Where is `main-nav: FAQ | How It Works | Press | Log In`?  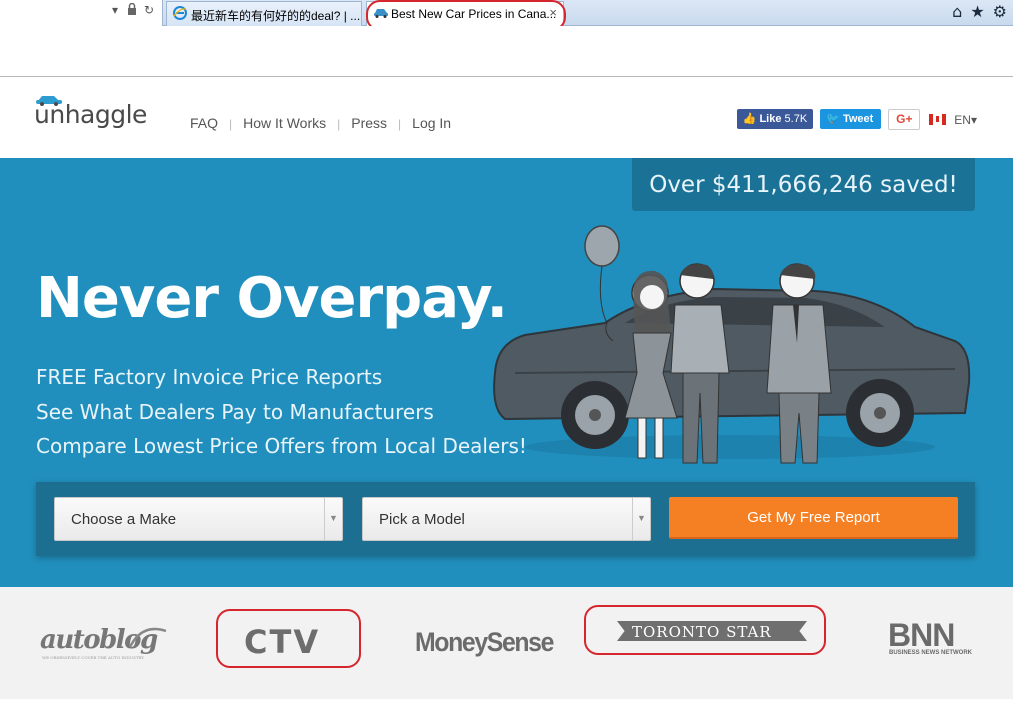
main-nav: FAQ | How It Works | Press | Log In is located at coordinates (320, 123).